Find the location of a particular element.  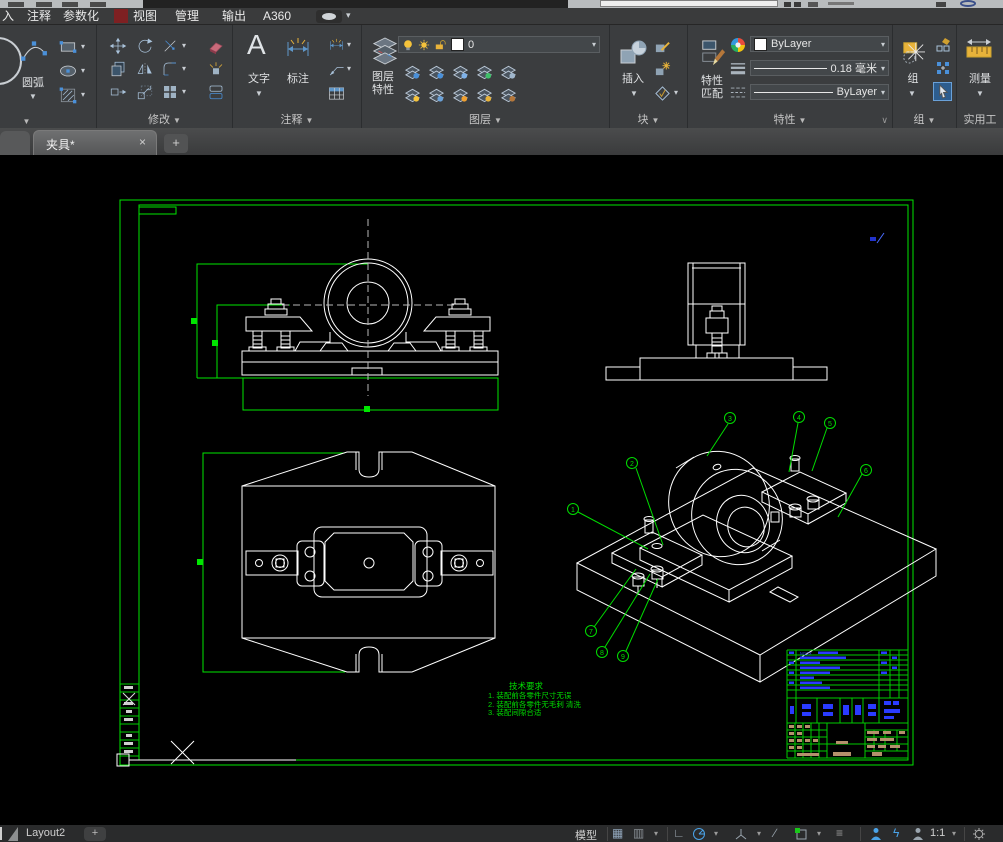

file-tab-partial is located at coordinates (15, 143).